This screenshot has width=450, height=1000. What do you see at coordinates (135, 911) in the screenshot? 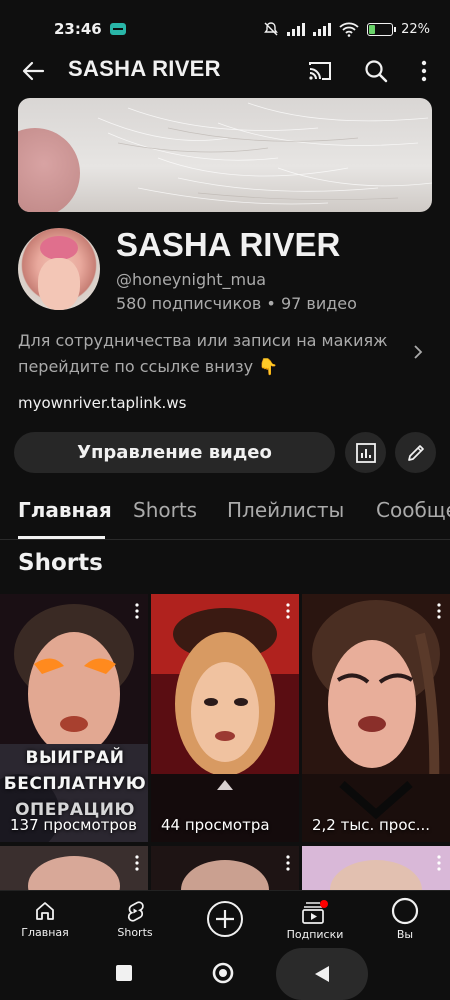
I see `shorts-icon` at bounding box center [135, 911].